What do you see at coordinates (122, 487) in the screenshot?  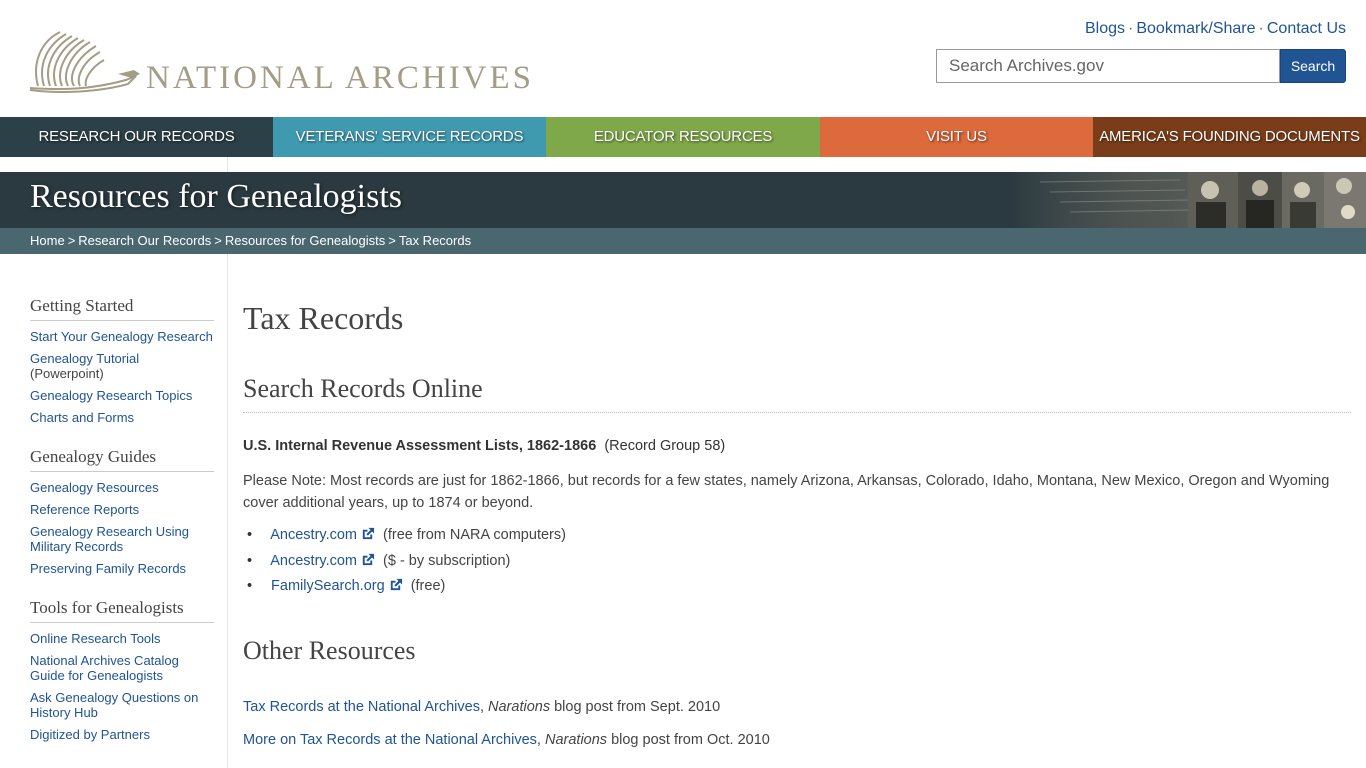 I see `sidebar-link-genealogy-resources: Genealogy Resources` at bounding box center [122, 487].